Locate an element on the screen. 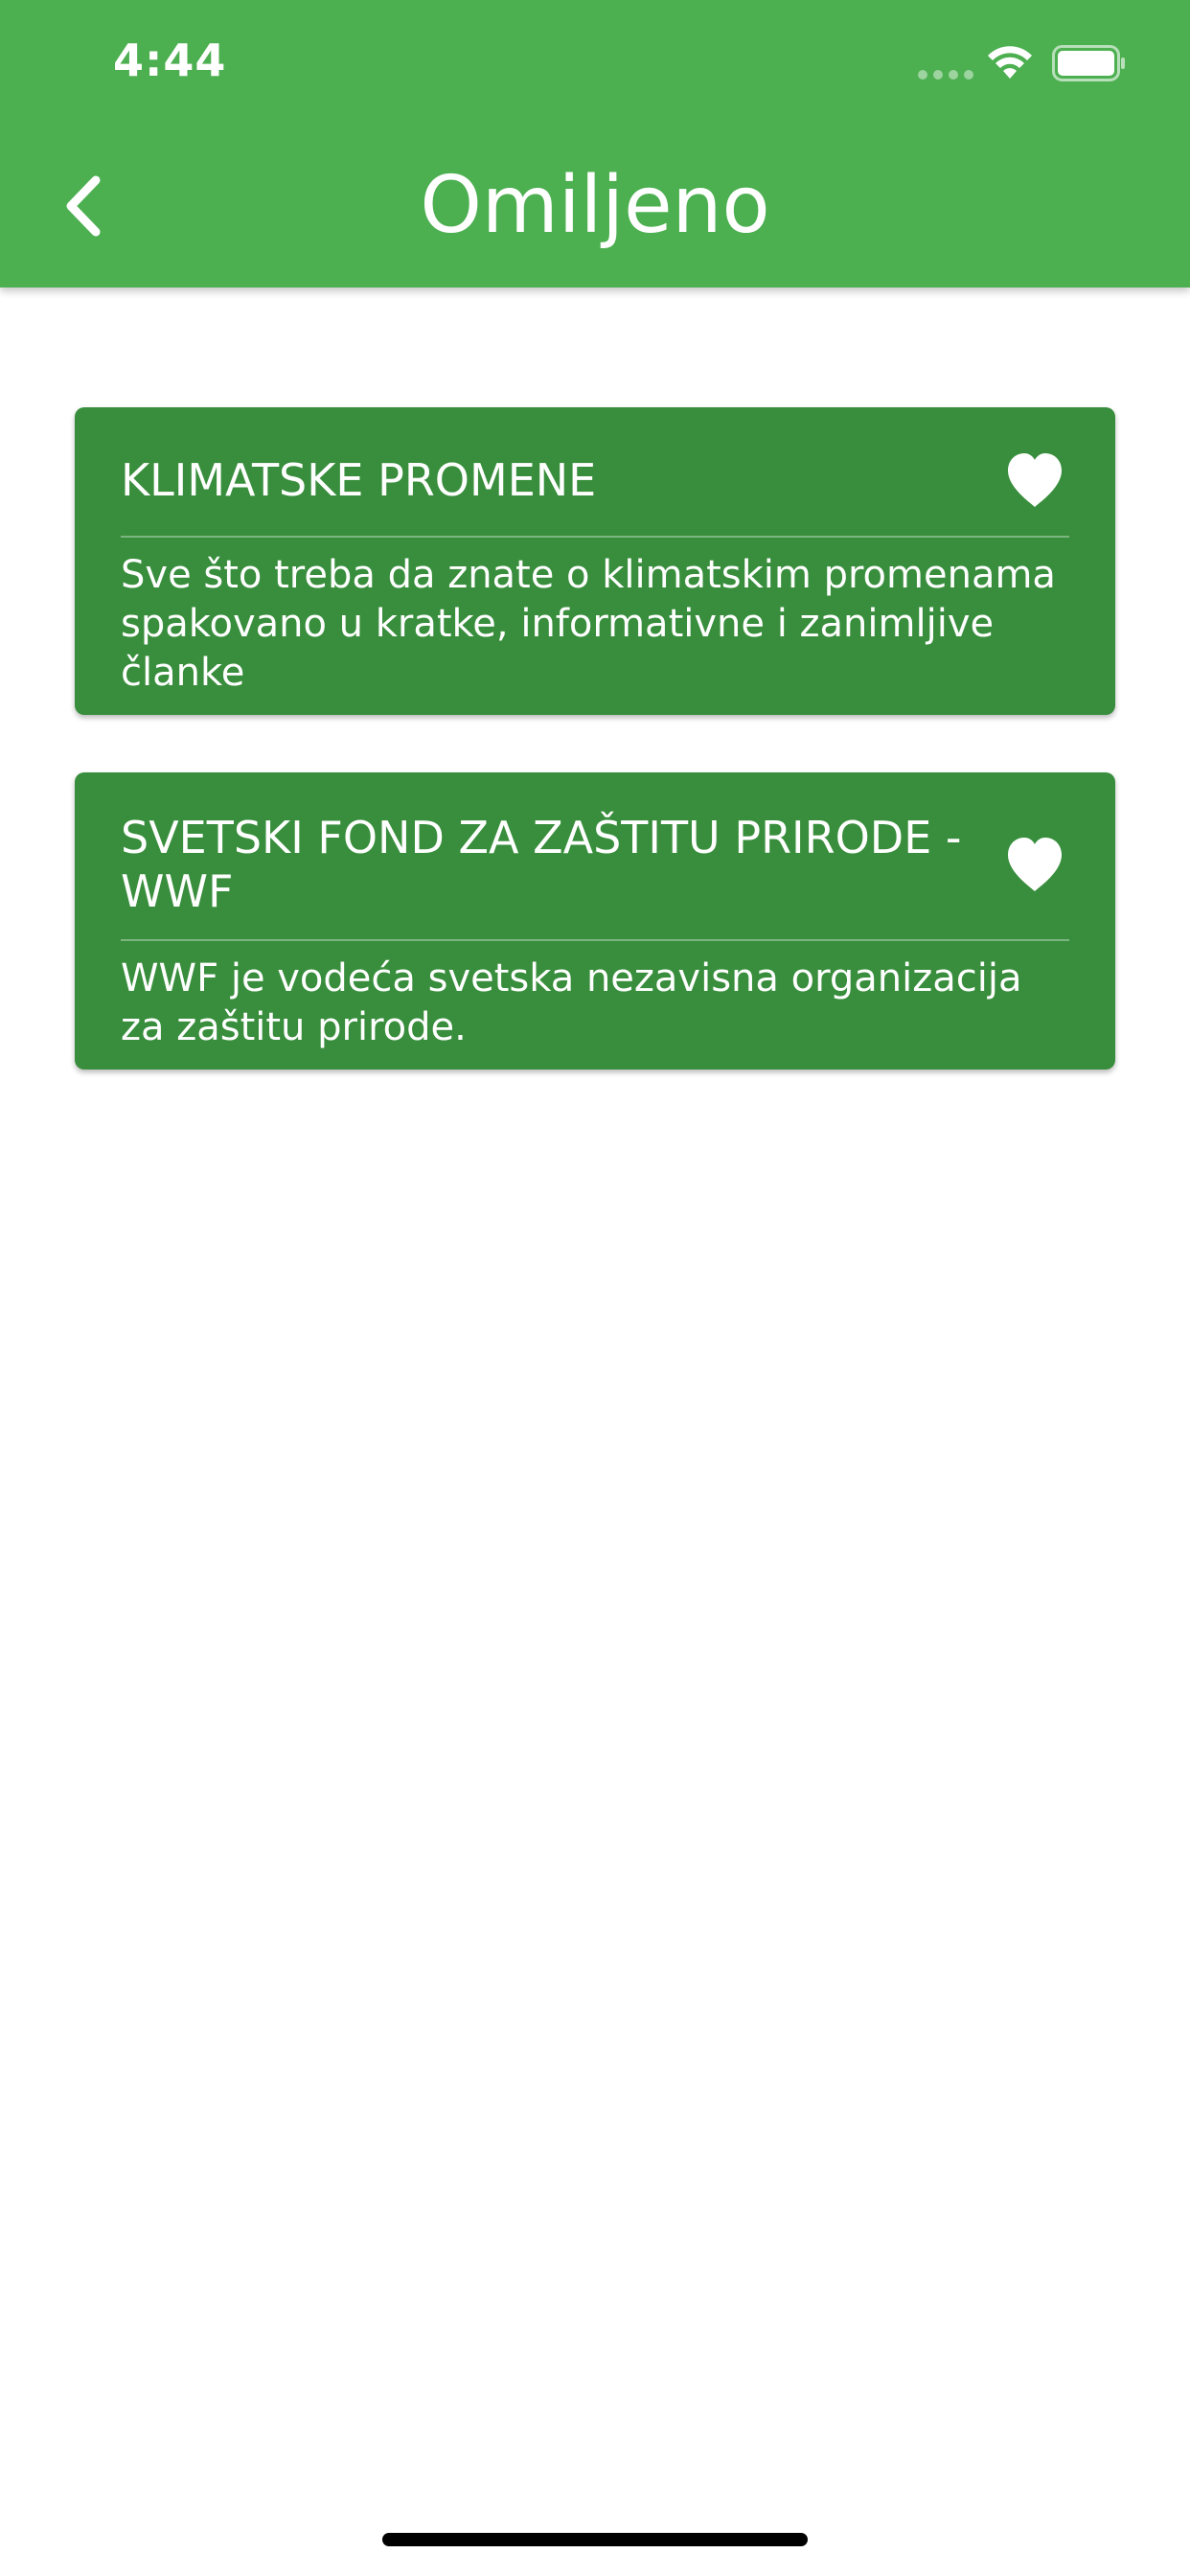  app-bar: 4:44 Omiljeno is located at coordinates (595, 144).